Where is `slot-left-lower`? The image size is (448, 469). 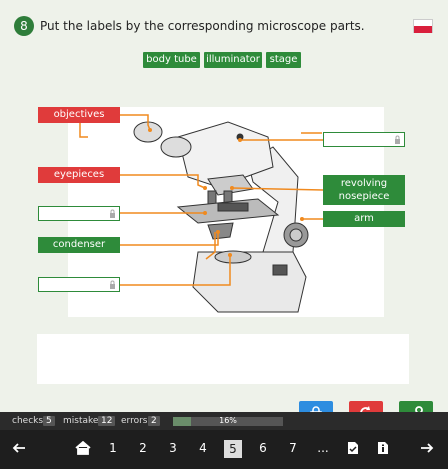
slot-left-lower is located at coordinates (79, 284).